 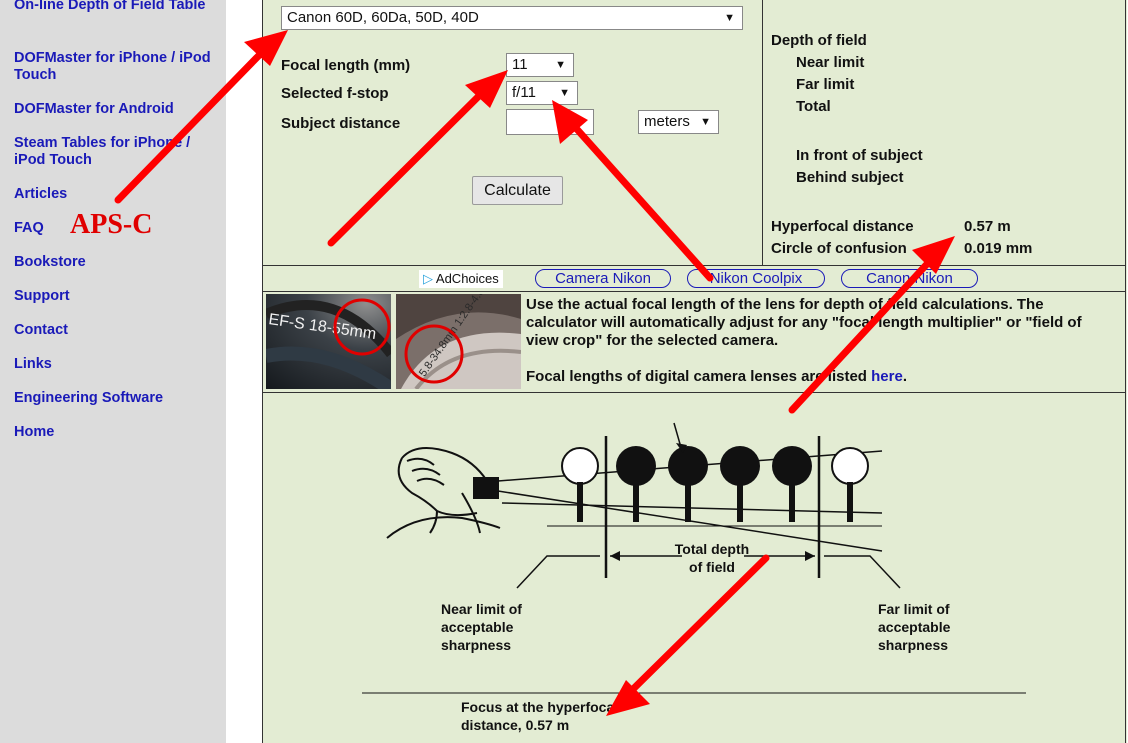 What do you see at coordinates (116, 398) in the screenshot?
I see `sidebar-link-engineering-software: Engineering Software` at bounding box center [116, 398].